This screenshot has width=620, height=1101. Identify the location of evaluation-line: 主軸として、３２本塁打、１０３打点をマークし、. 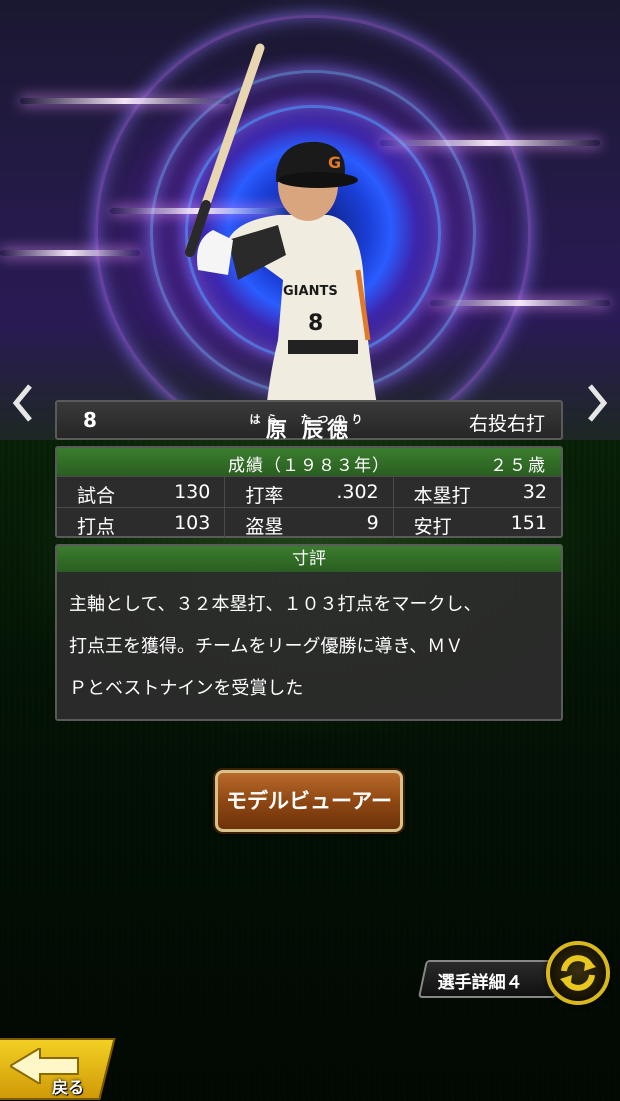
(275, 604).